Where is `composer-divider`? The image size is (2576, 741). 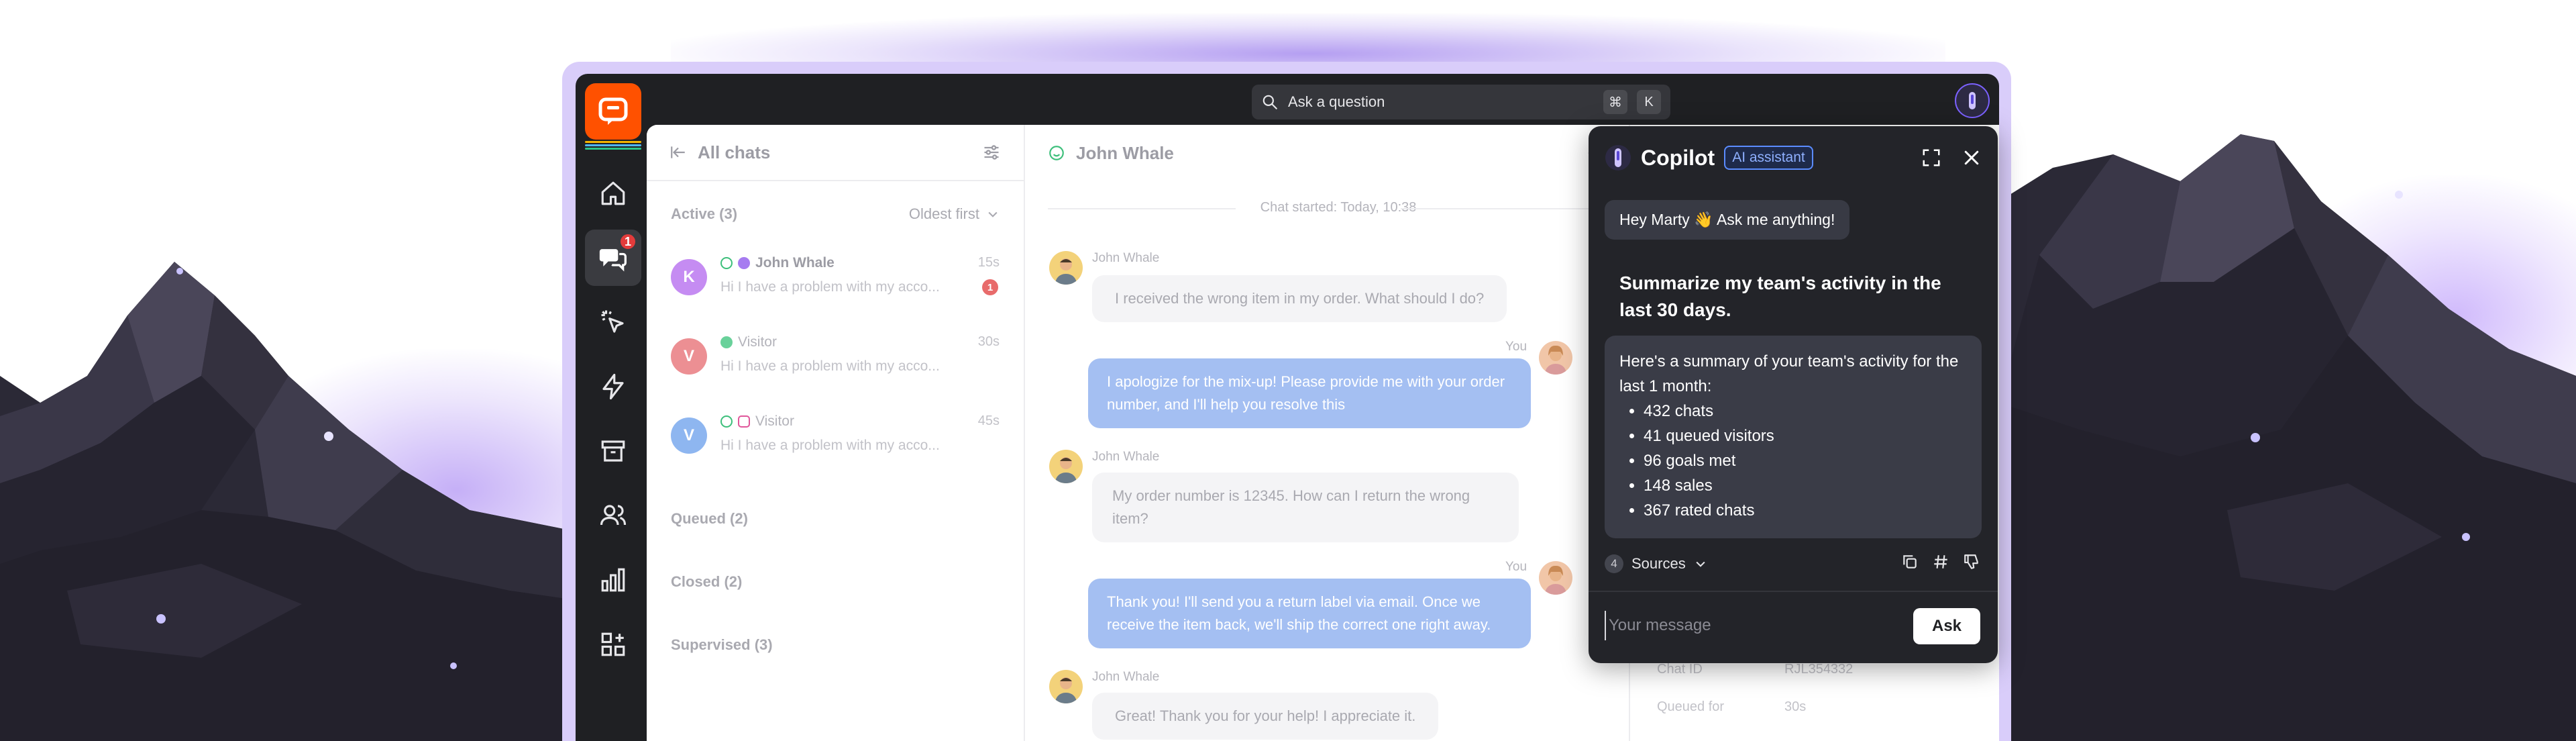
composer-divider is located at coordinates (1793, 592).